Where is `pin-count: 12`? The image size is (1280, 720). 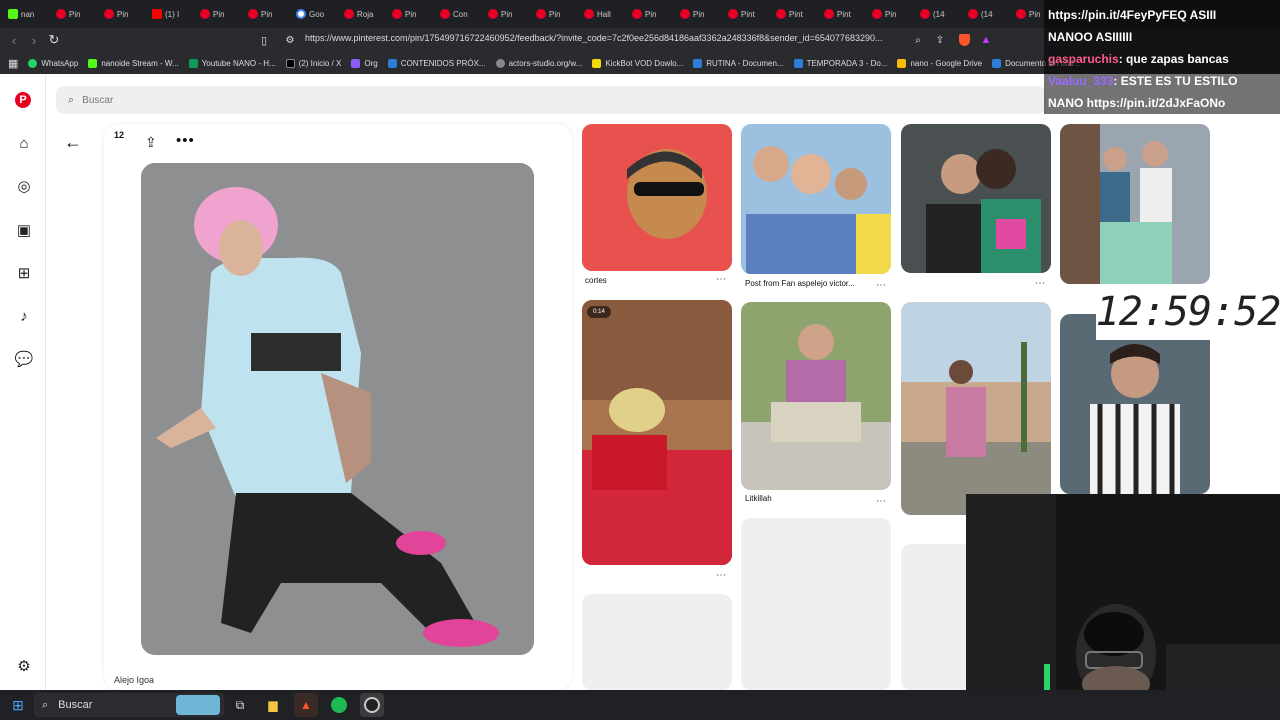
pin-count: 12 is located at coordinates (119, 135).